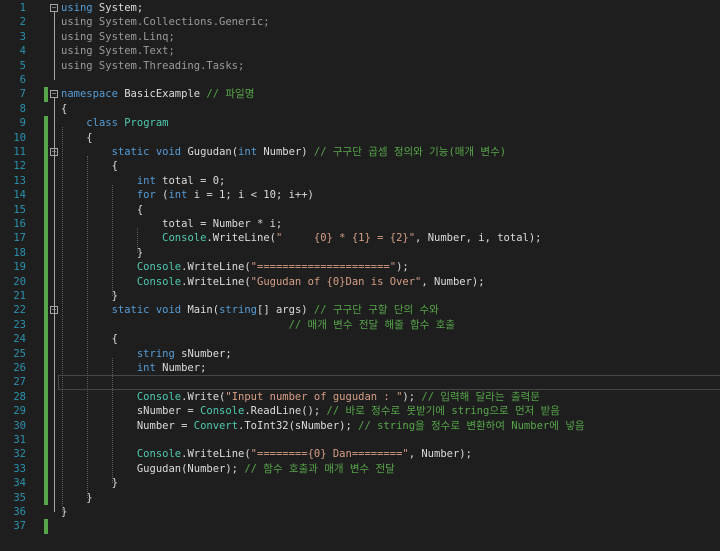  Describe the element at coordinates (19, 152) in the screenshot. I see `line-number: 11` at that location.